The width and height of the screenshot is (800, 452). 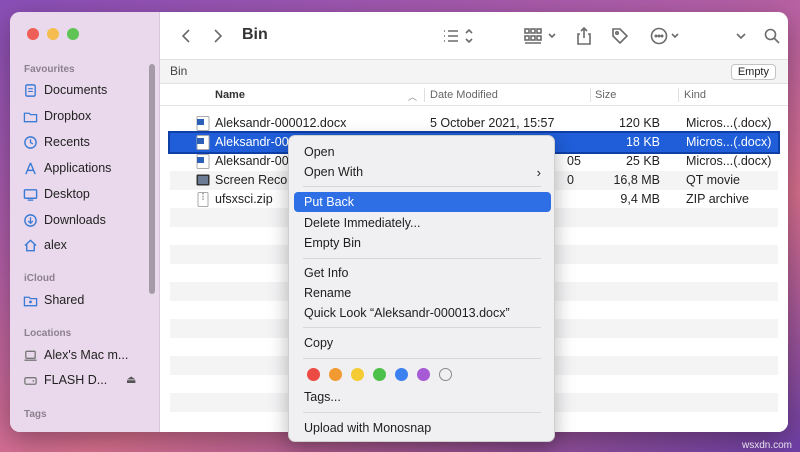 I want to click on home-icon, so click(x=30, y=245).